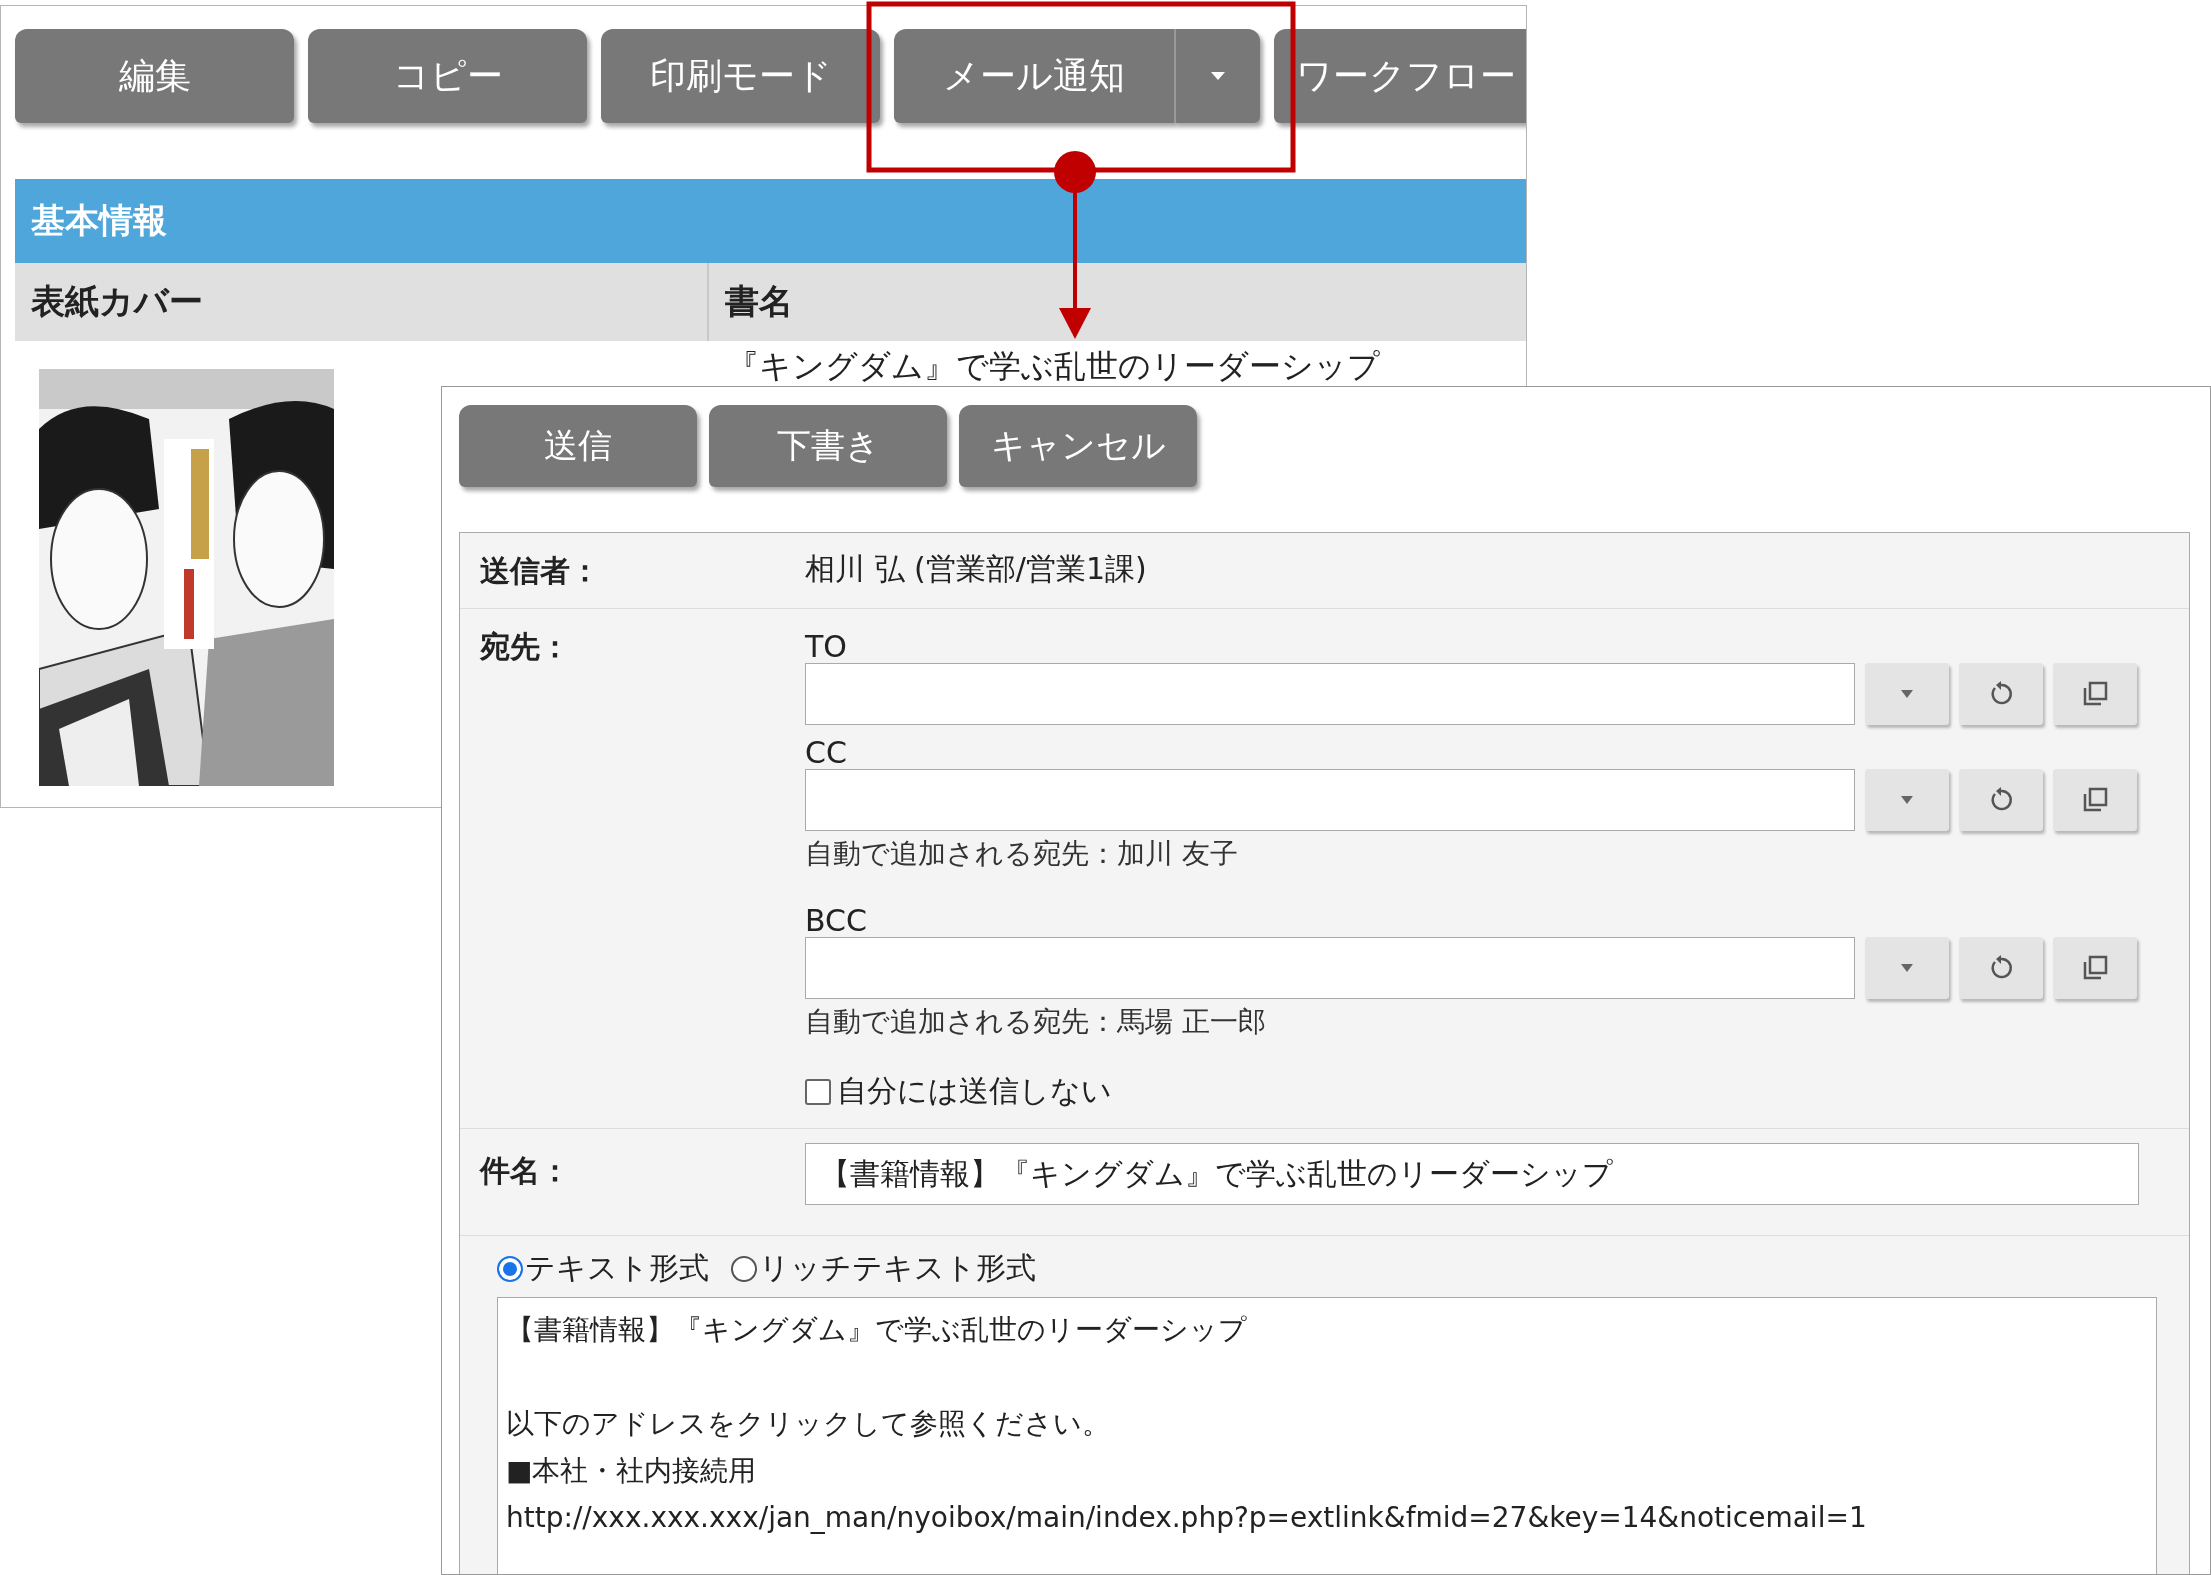 The image size is (2211, 1575). What do you see at coordinates (1022, 854) in the screenshot?
I see `auto-recipient-note: 自動で追加される宛先：加川 友子` at bounding box center [1022, 854].